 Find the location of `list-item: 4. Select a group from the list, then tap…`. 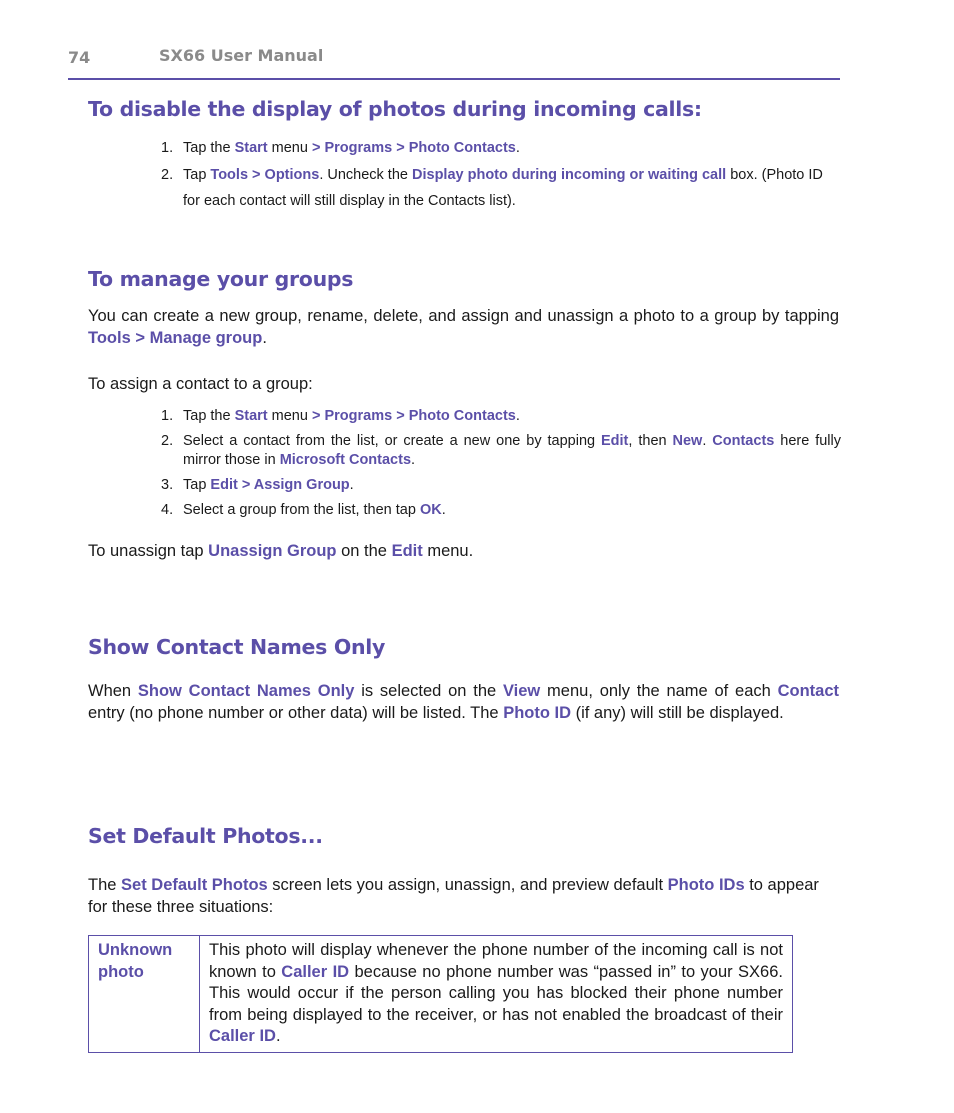

list-item: 4. Select a group from the list, then tap… is located at coordinates (303, 510).